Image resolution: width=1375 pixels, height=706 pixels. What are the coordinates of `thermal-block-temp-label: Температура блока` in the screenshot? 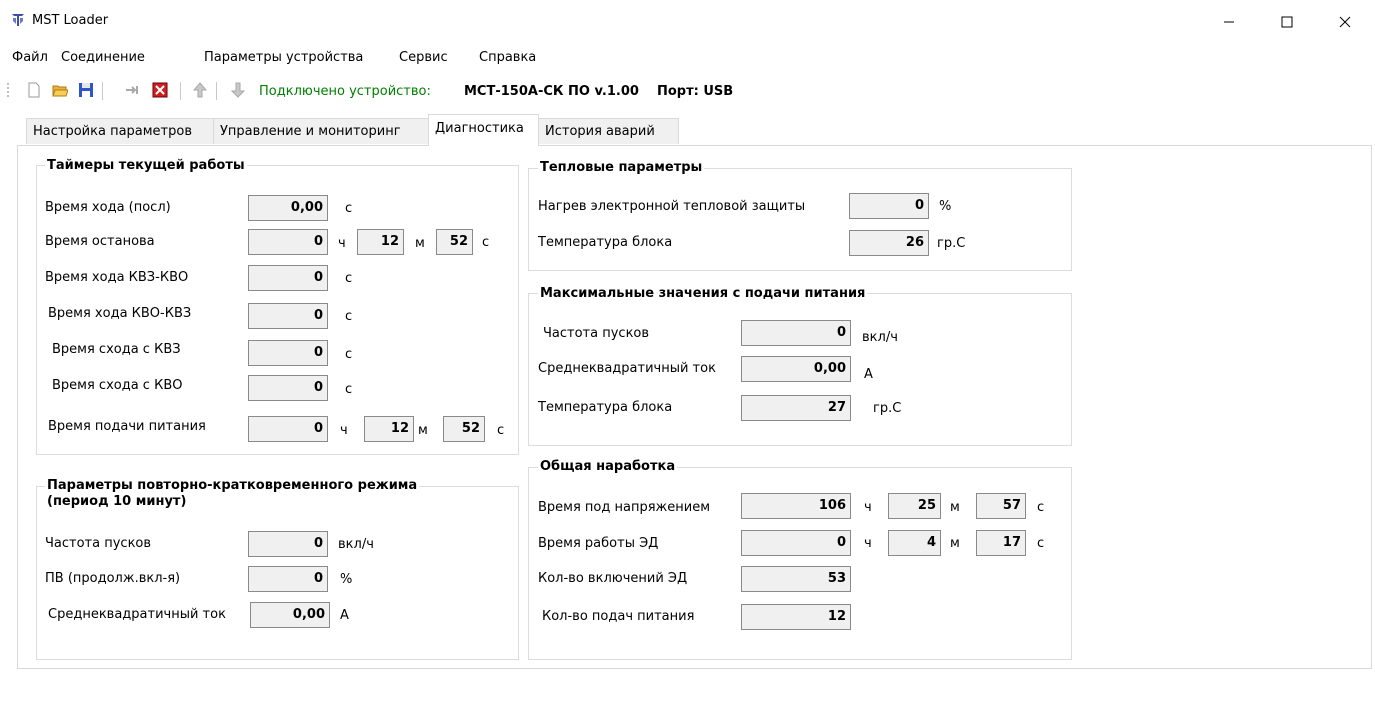 It's located at (605, 242).